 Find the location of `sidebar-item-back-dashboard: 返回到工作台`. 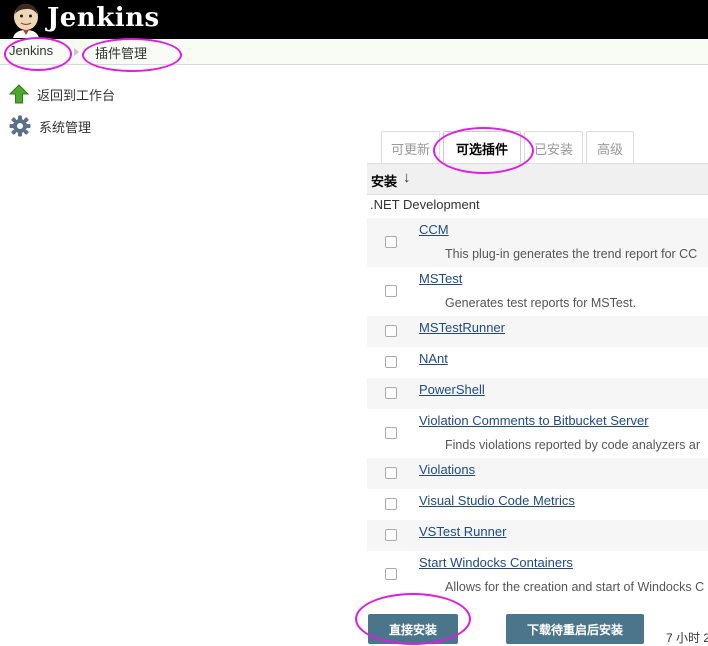

sidebar-item-back-dashboard: 返回到工作台 is located at coordinates (62, 94).